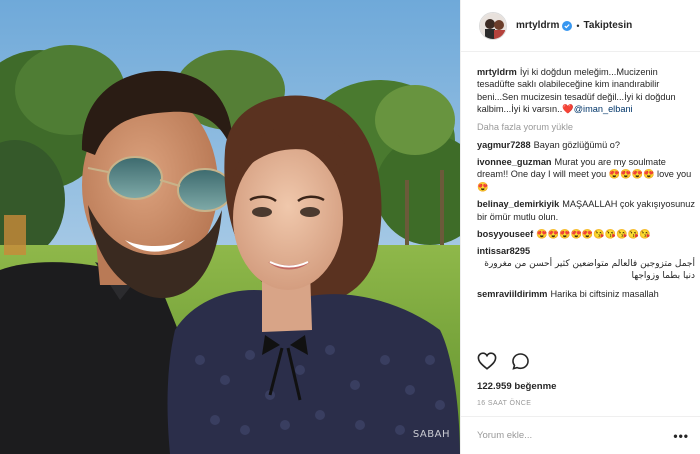 The width and height of the screenshot is (700, 454). What do you see at coordinates (567, 25) in the screenshot?
I see `verified-badge-icon` at bounding box center [567, 25].